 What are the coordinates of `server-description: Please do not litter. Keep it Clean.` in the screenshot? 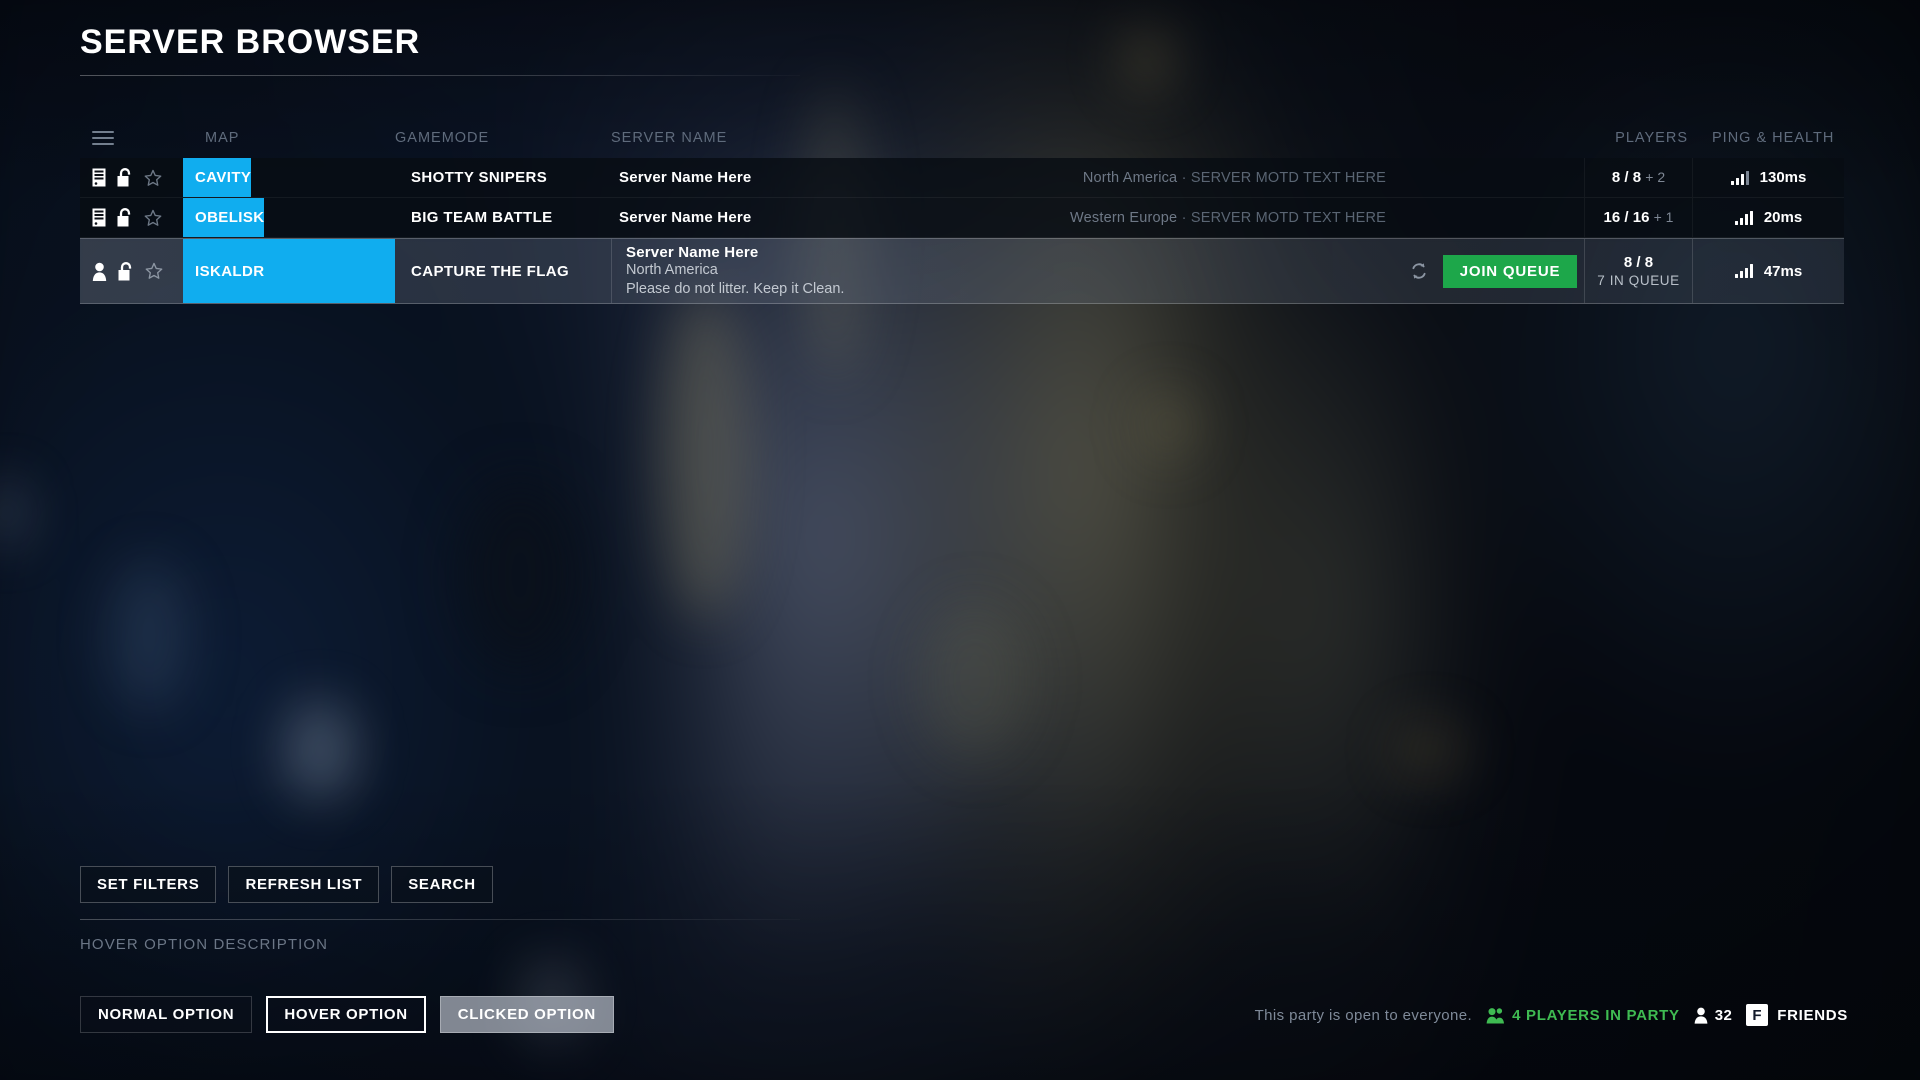 It's located at (735, 288).